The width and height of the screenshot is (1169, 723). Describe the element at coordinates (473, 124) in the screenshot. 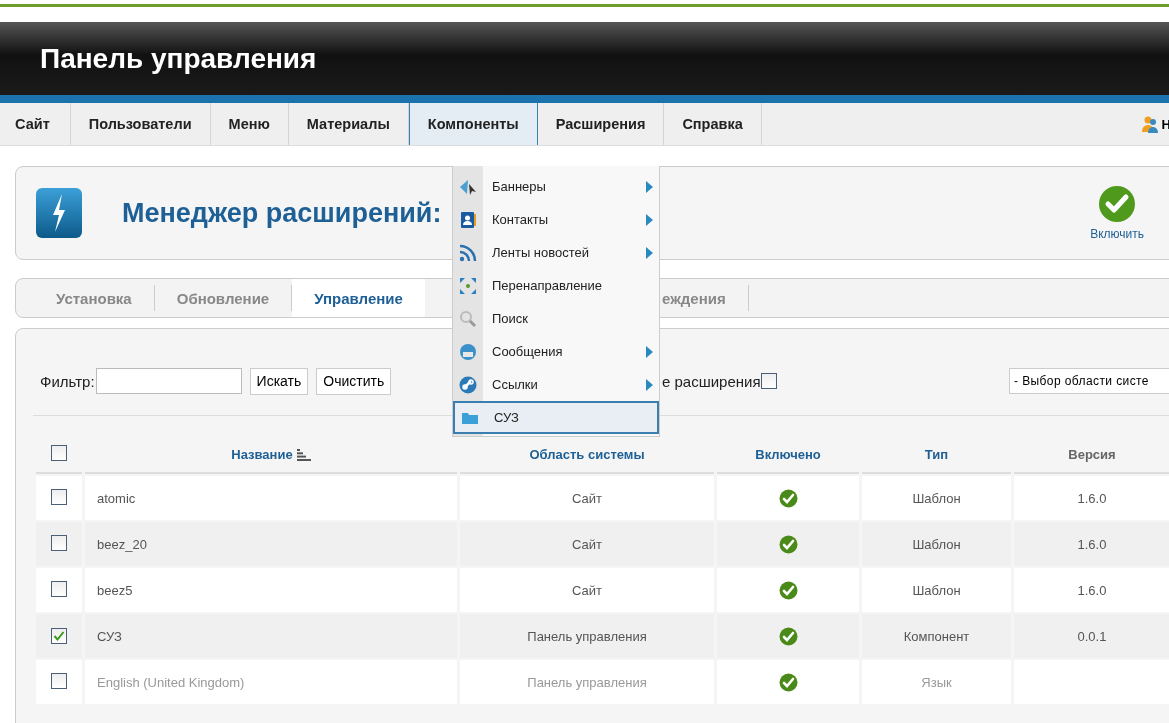

I see `menu-item: Компоненты` at that location.